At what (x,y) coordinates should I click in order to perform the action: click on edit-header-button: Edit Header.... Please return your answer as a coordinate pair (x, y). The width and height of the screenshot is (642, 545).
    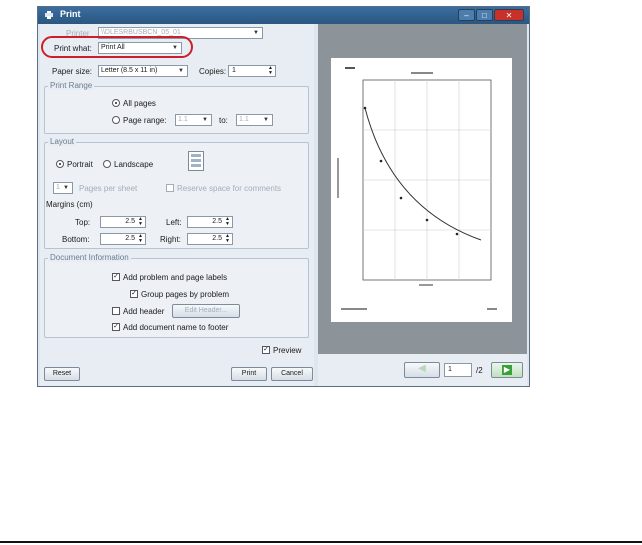
    Looking at the image, I should click on (206, 311).